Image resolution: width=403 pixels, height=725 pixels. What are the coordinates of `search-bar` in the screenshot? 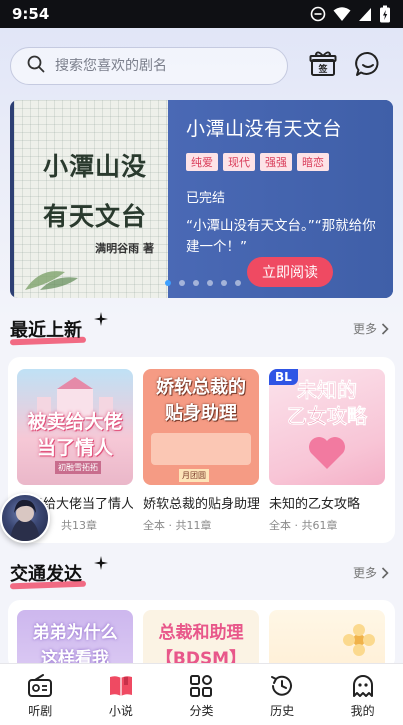 It's located at (149, 66).